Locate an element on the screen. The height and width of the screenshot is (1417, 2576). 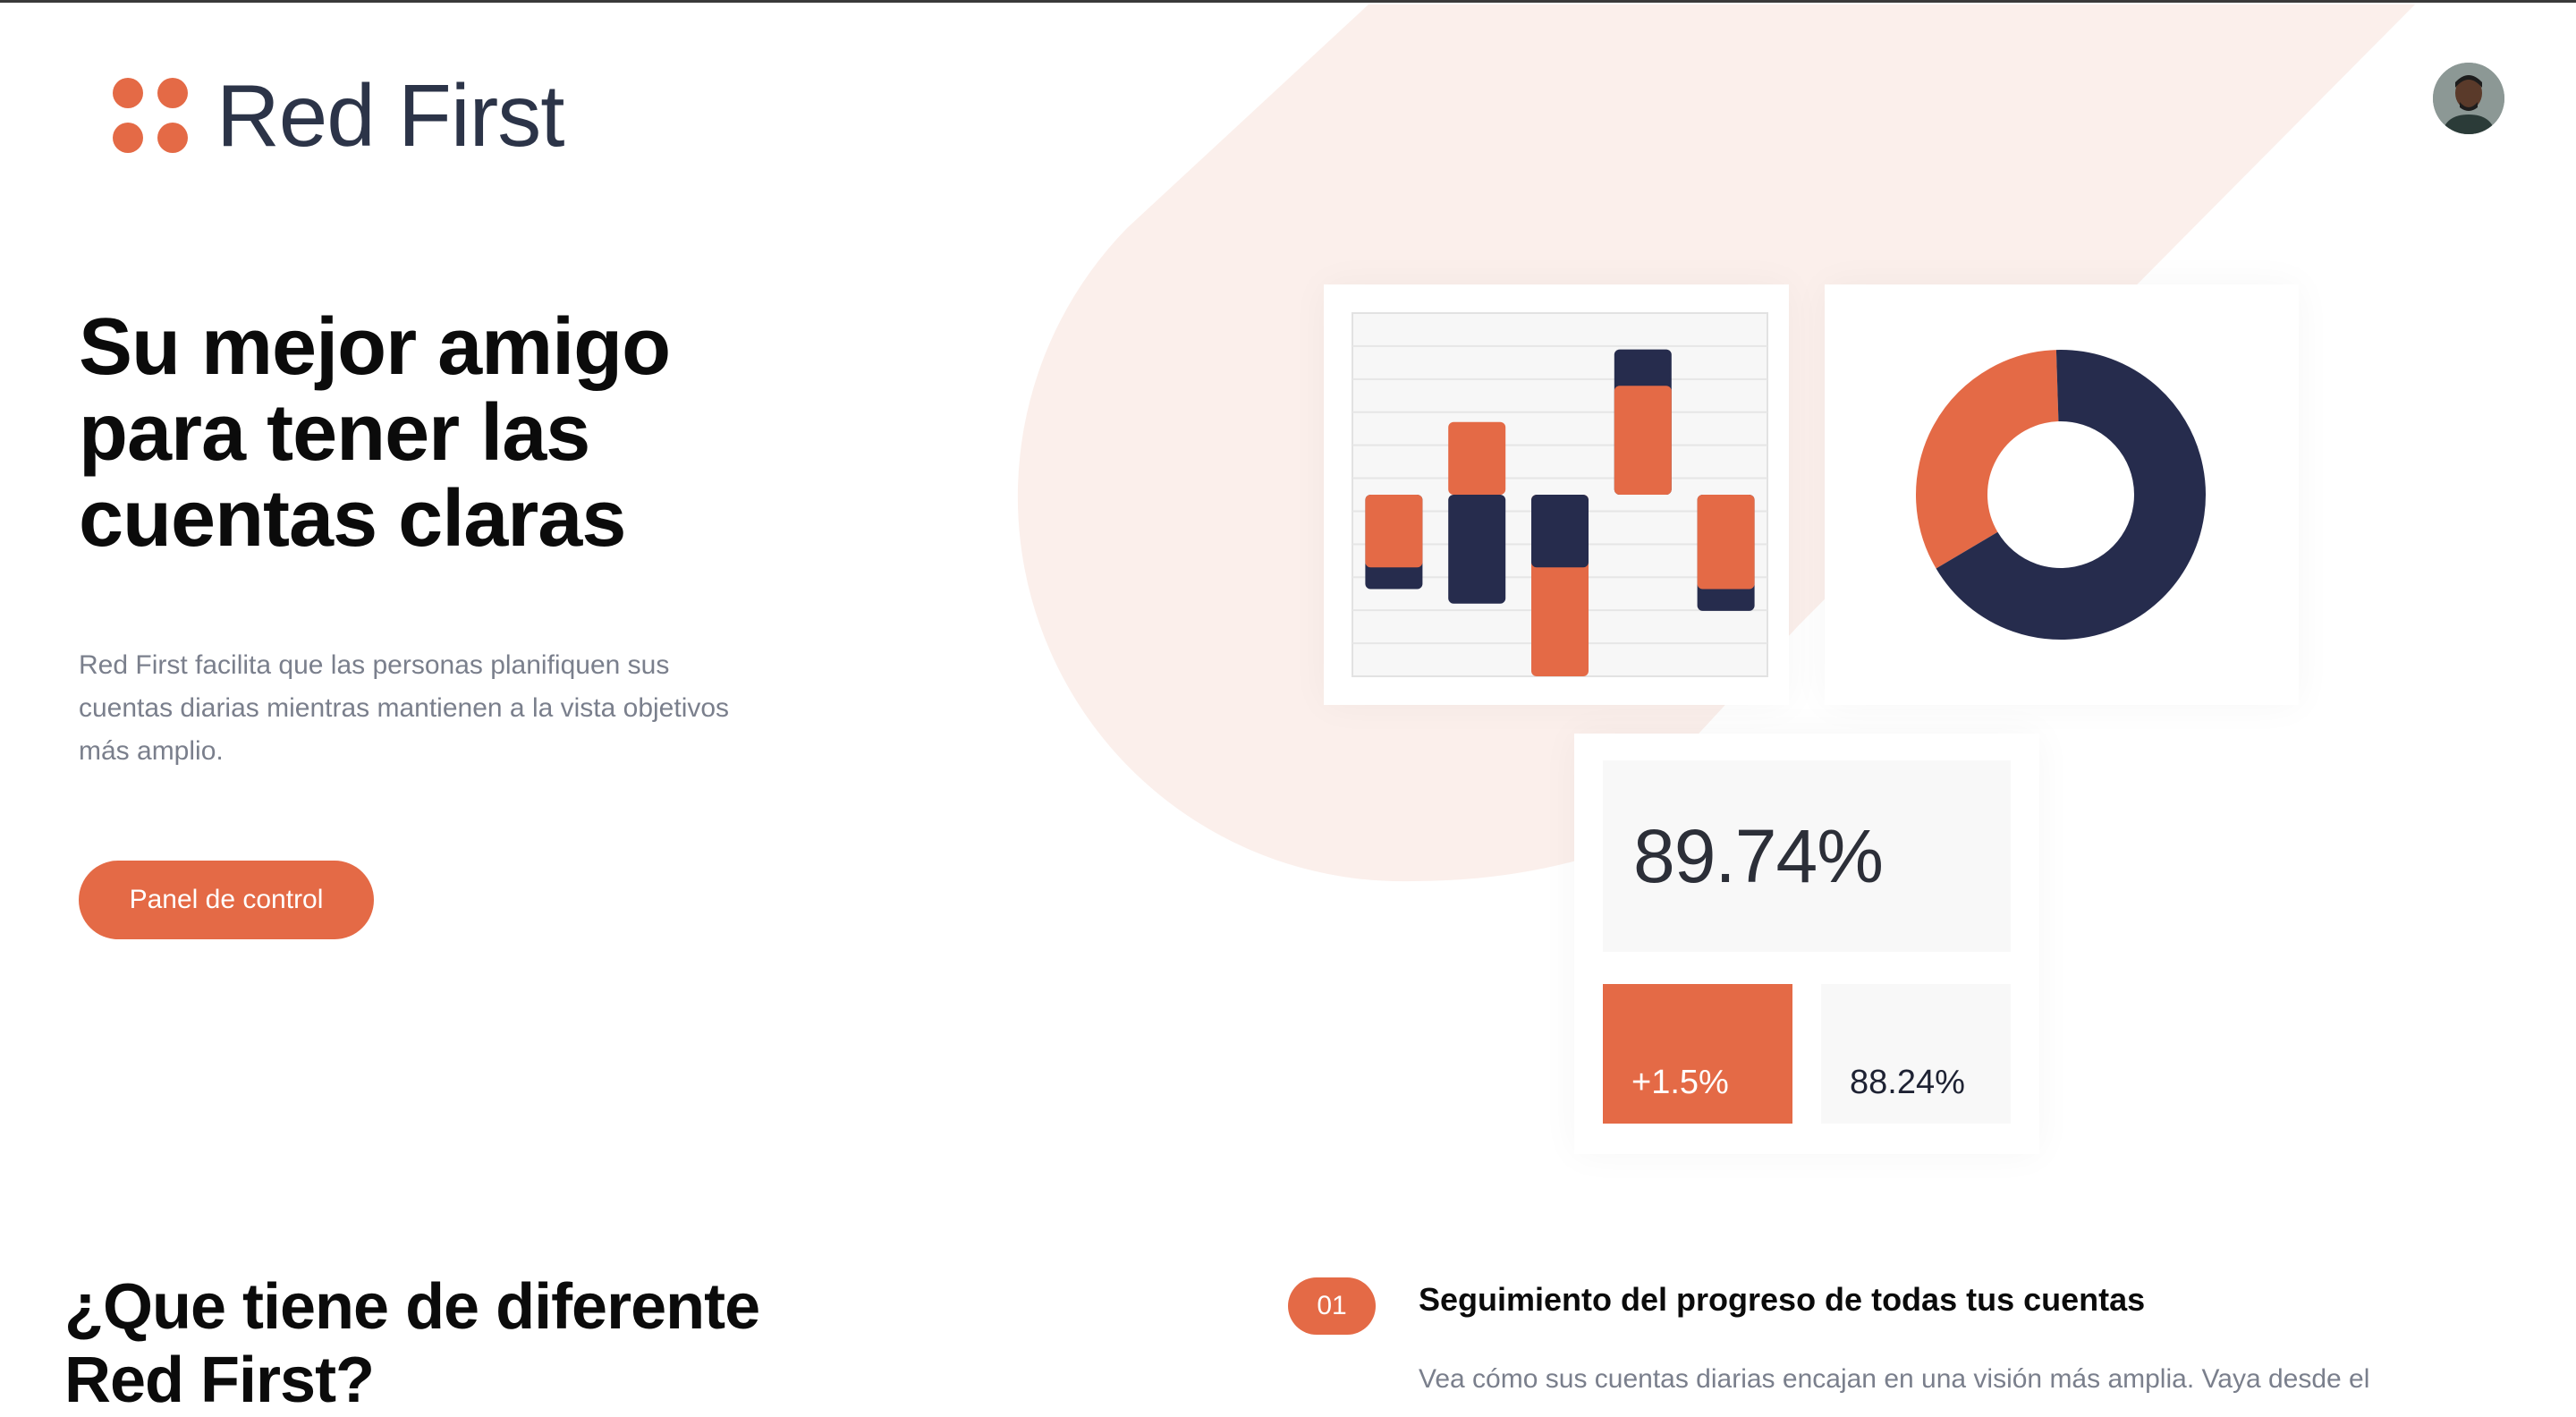
features-title: ¿Que tiene de diferente Red First? is located at coordinates (412, 1343).